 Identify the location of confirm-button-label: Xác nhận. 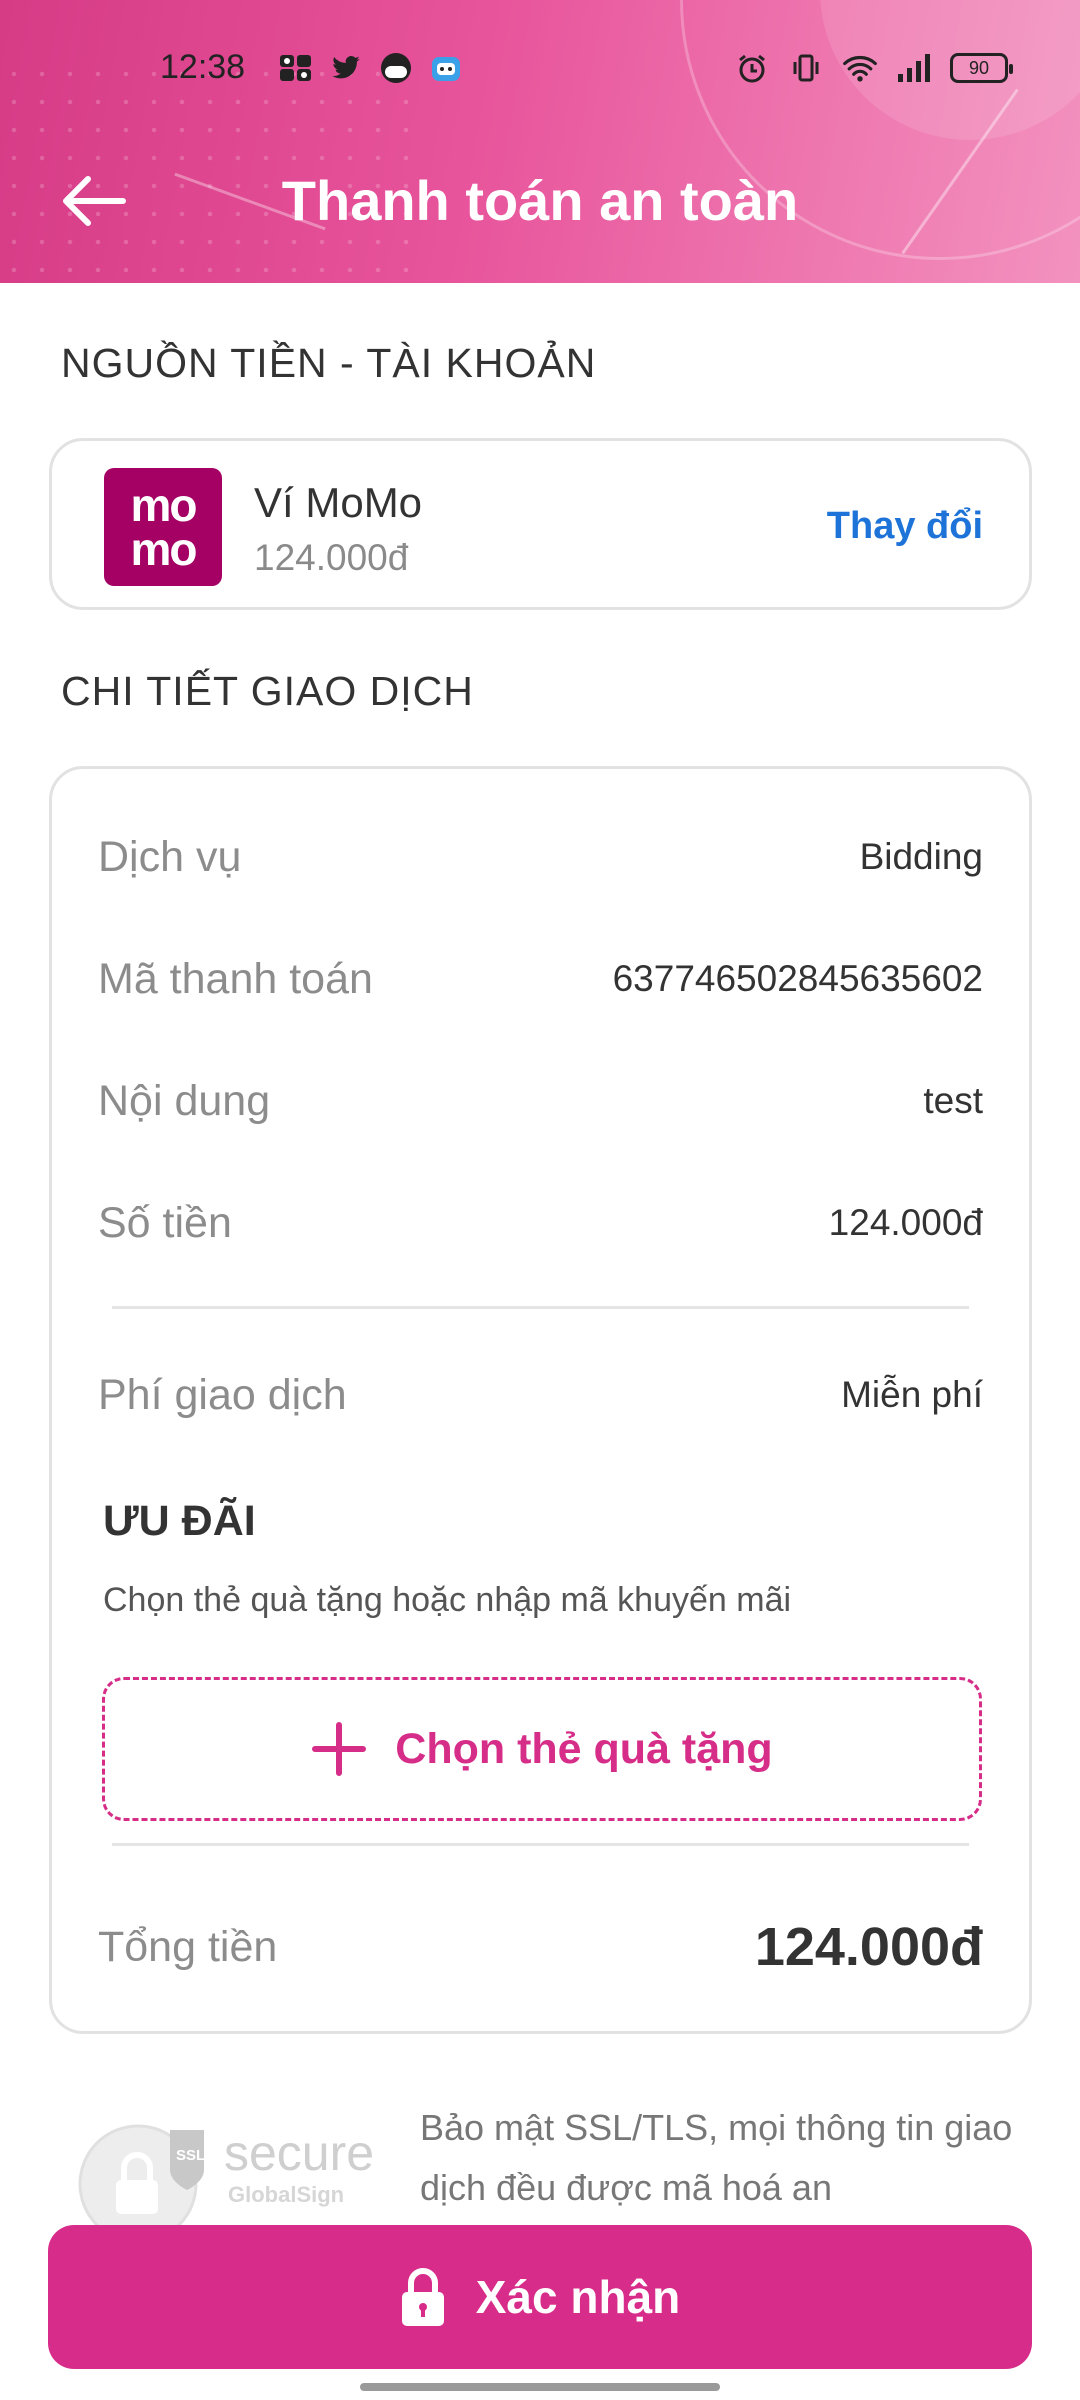
(578, 2297).